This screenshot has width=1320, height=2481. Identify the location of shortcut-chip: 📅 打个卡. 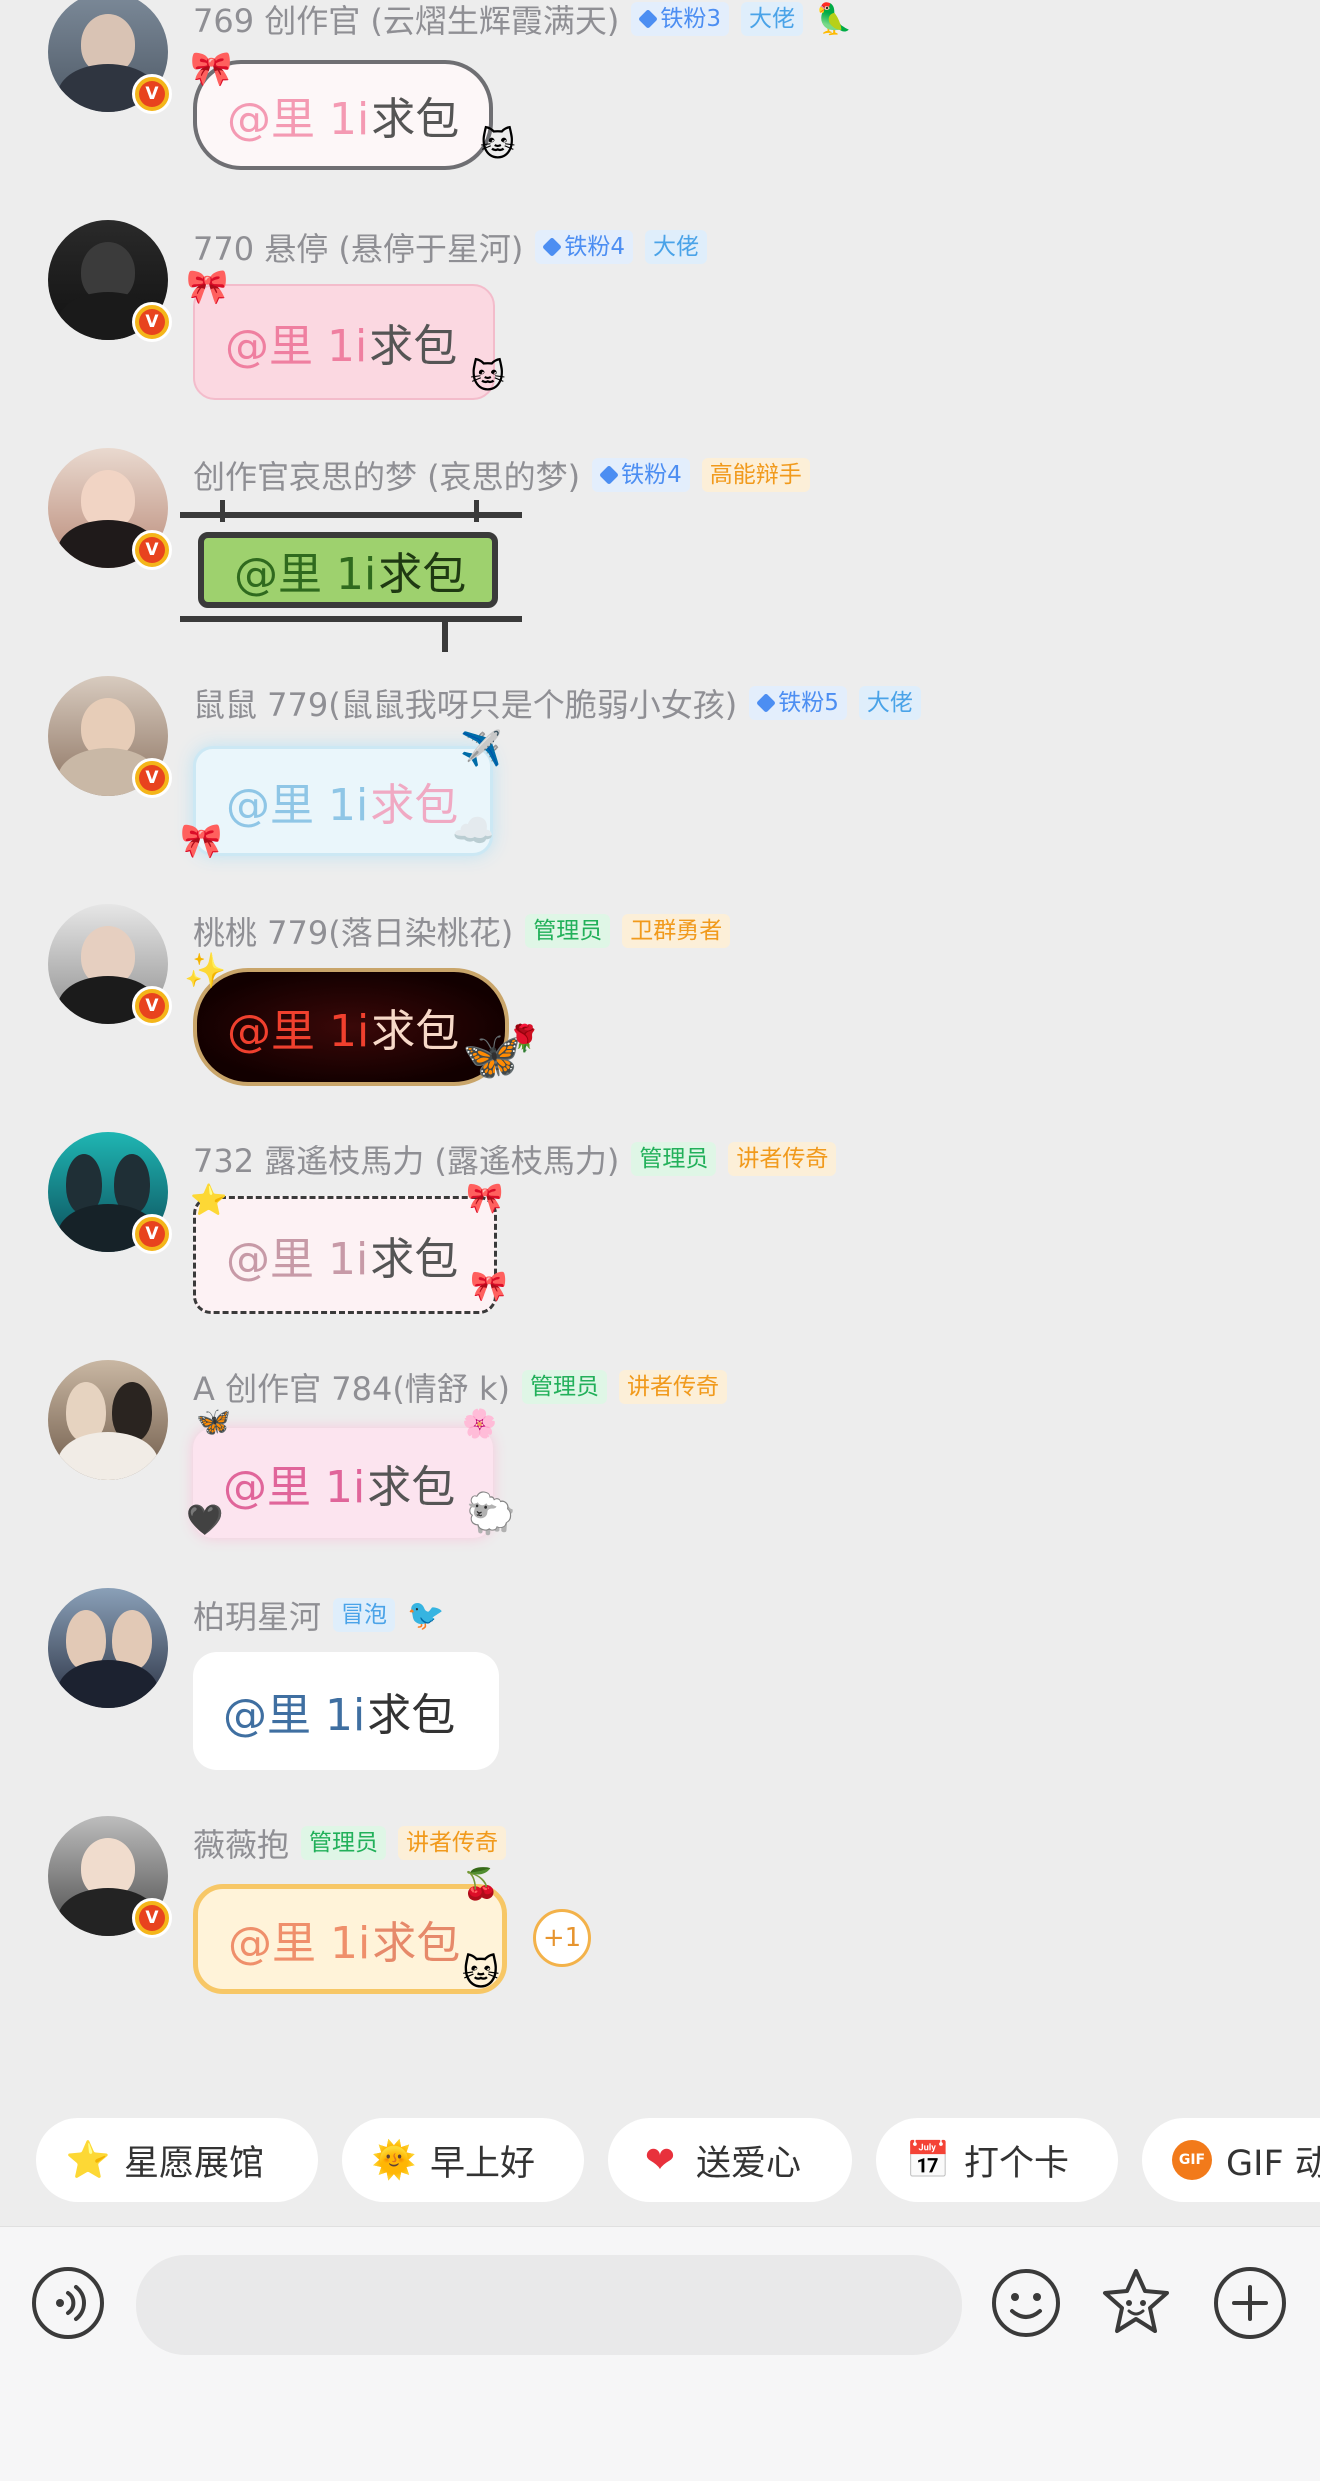
(997, 2160).